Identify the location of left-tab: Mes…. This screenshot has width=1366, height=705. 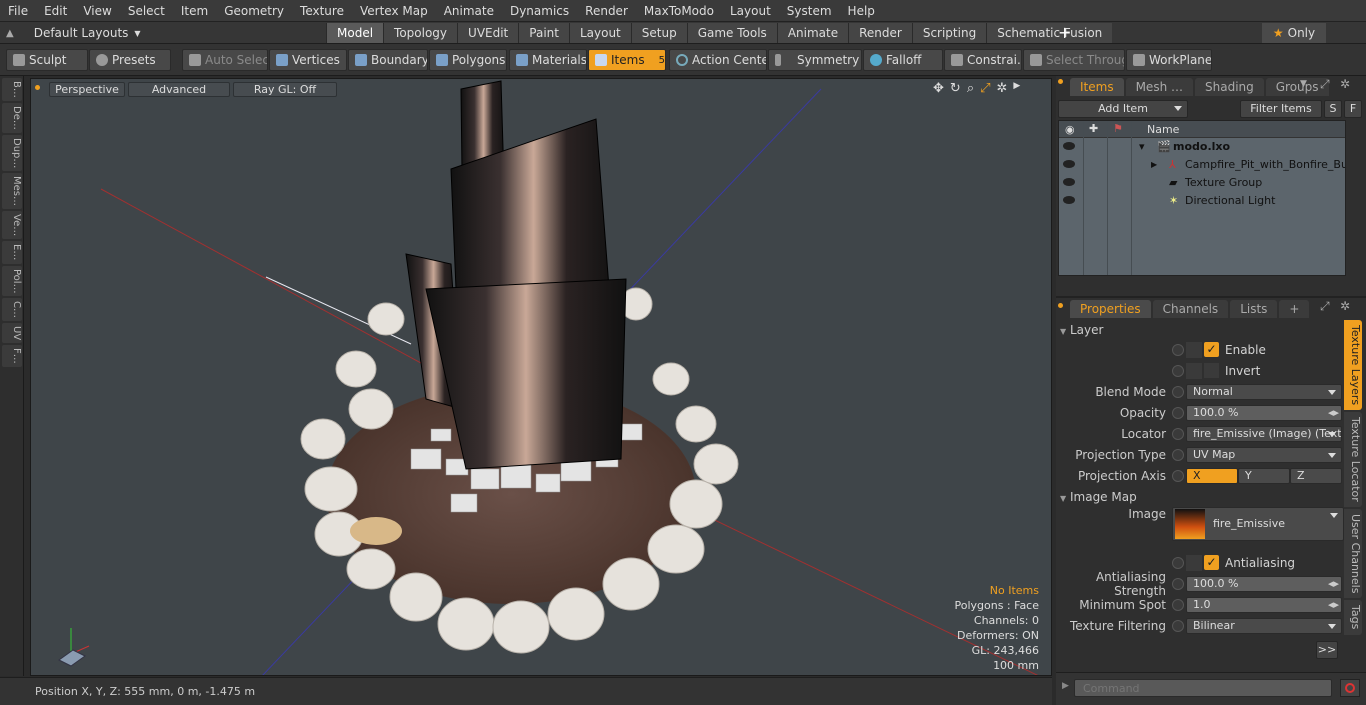
(12, 191).